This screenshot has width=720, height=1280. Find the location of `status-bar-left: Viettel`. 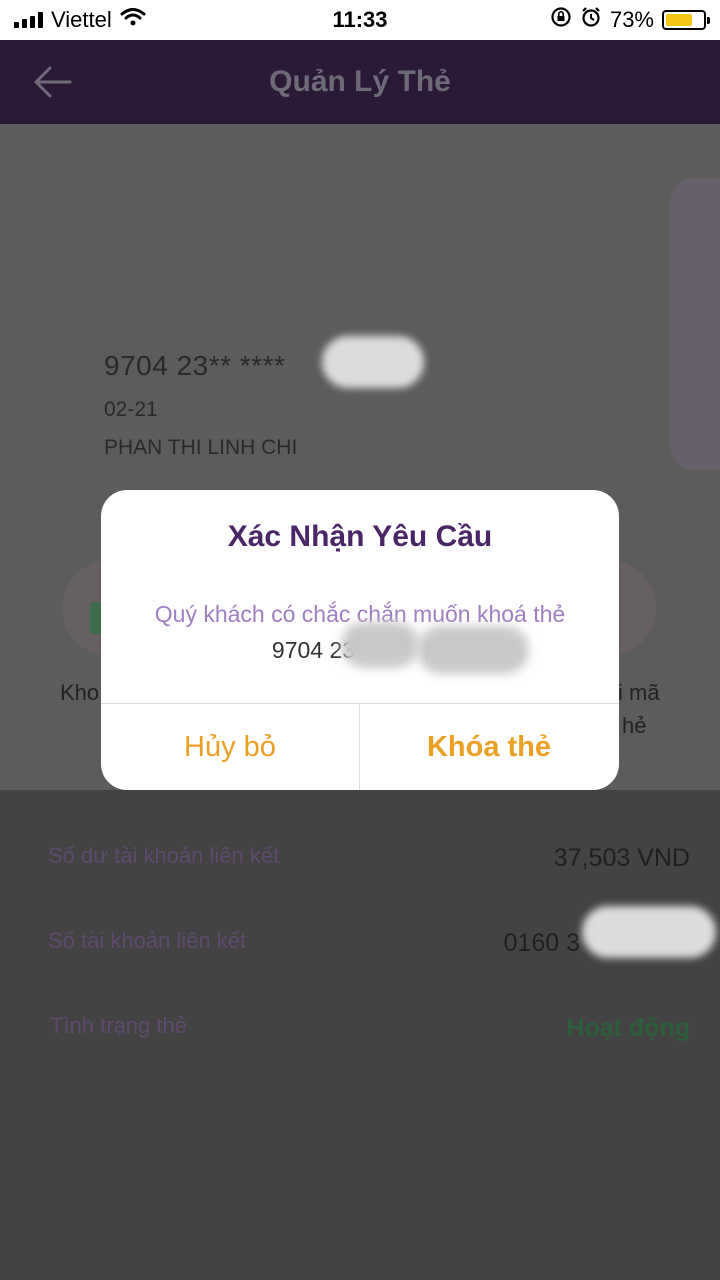

status-bar-left: Viettel is located at coordinates (80, 20).